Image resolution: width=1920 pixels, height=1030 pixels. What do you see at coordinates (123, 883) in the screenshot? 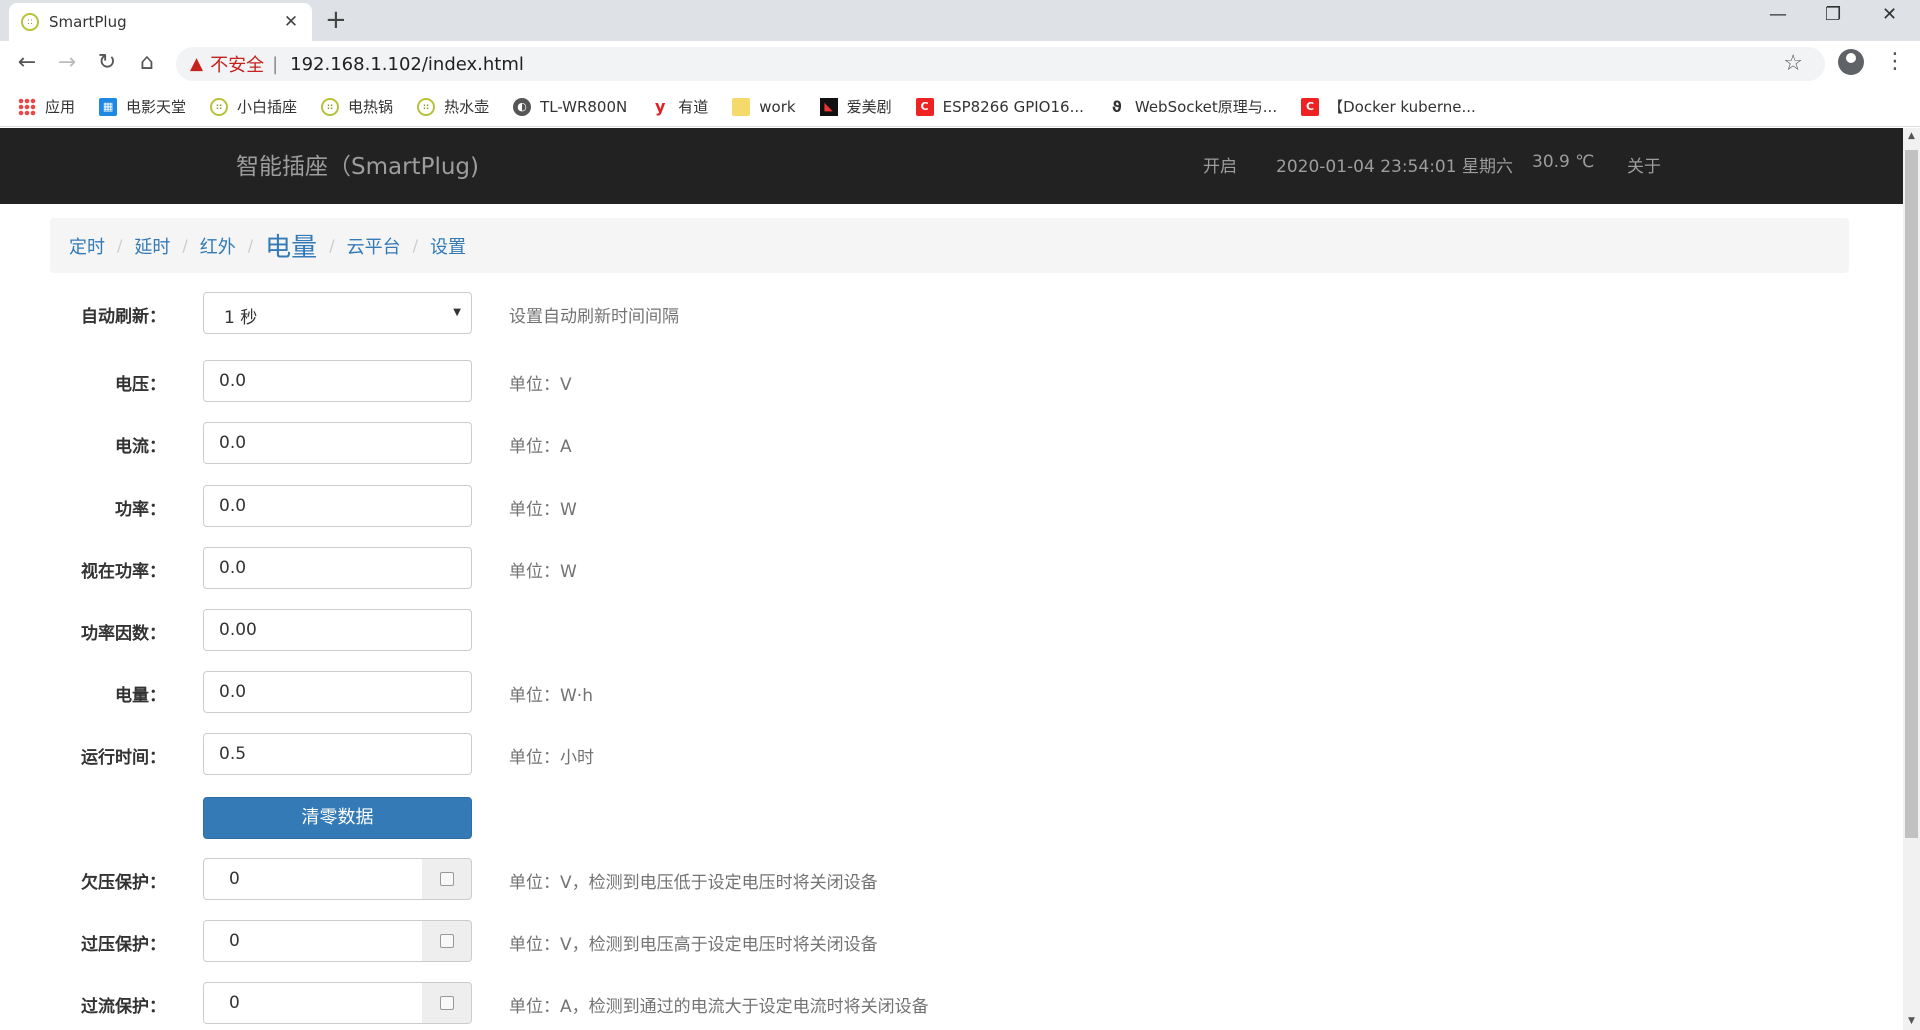
I see `undervoltage-label: 欠压保护：` at bounding box center [123, 883].